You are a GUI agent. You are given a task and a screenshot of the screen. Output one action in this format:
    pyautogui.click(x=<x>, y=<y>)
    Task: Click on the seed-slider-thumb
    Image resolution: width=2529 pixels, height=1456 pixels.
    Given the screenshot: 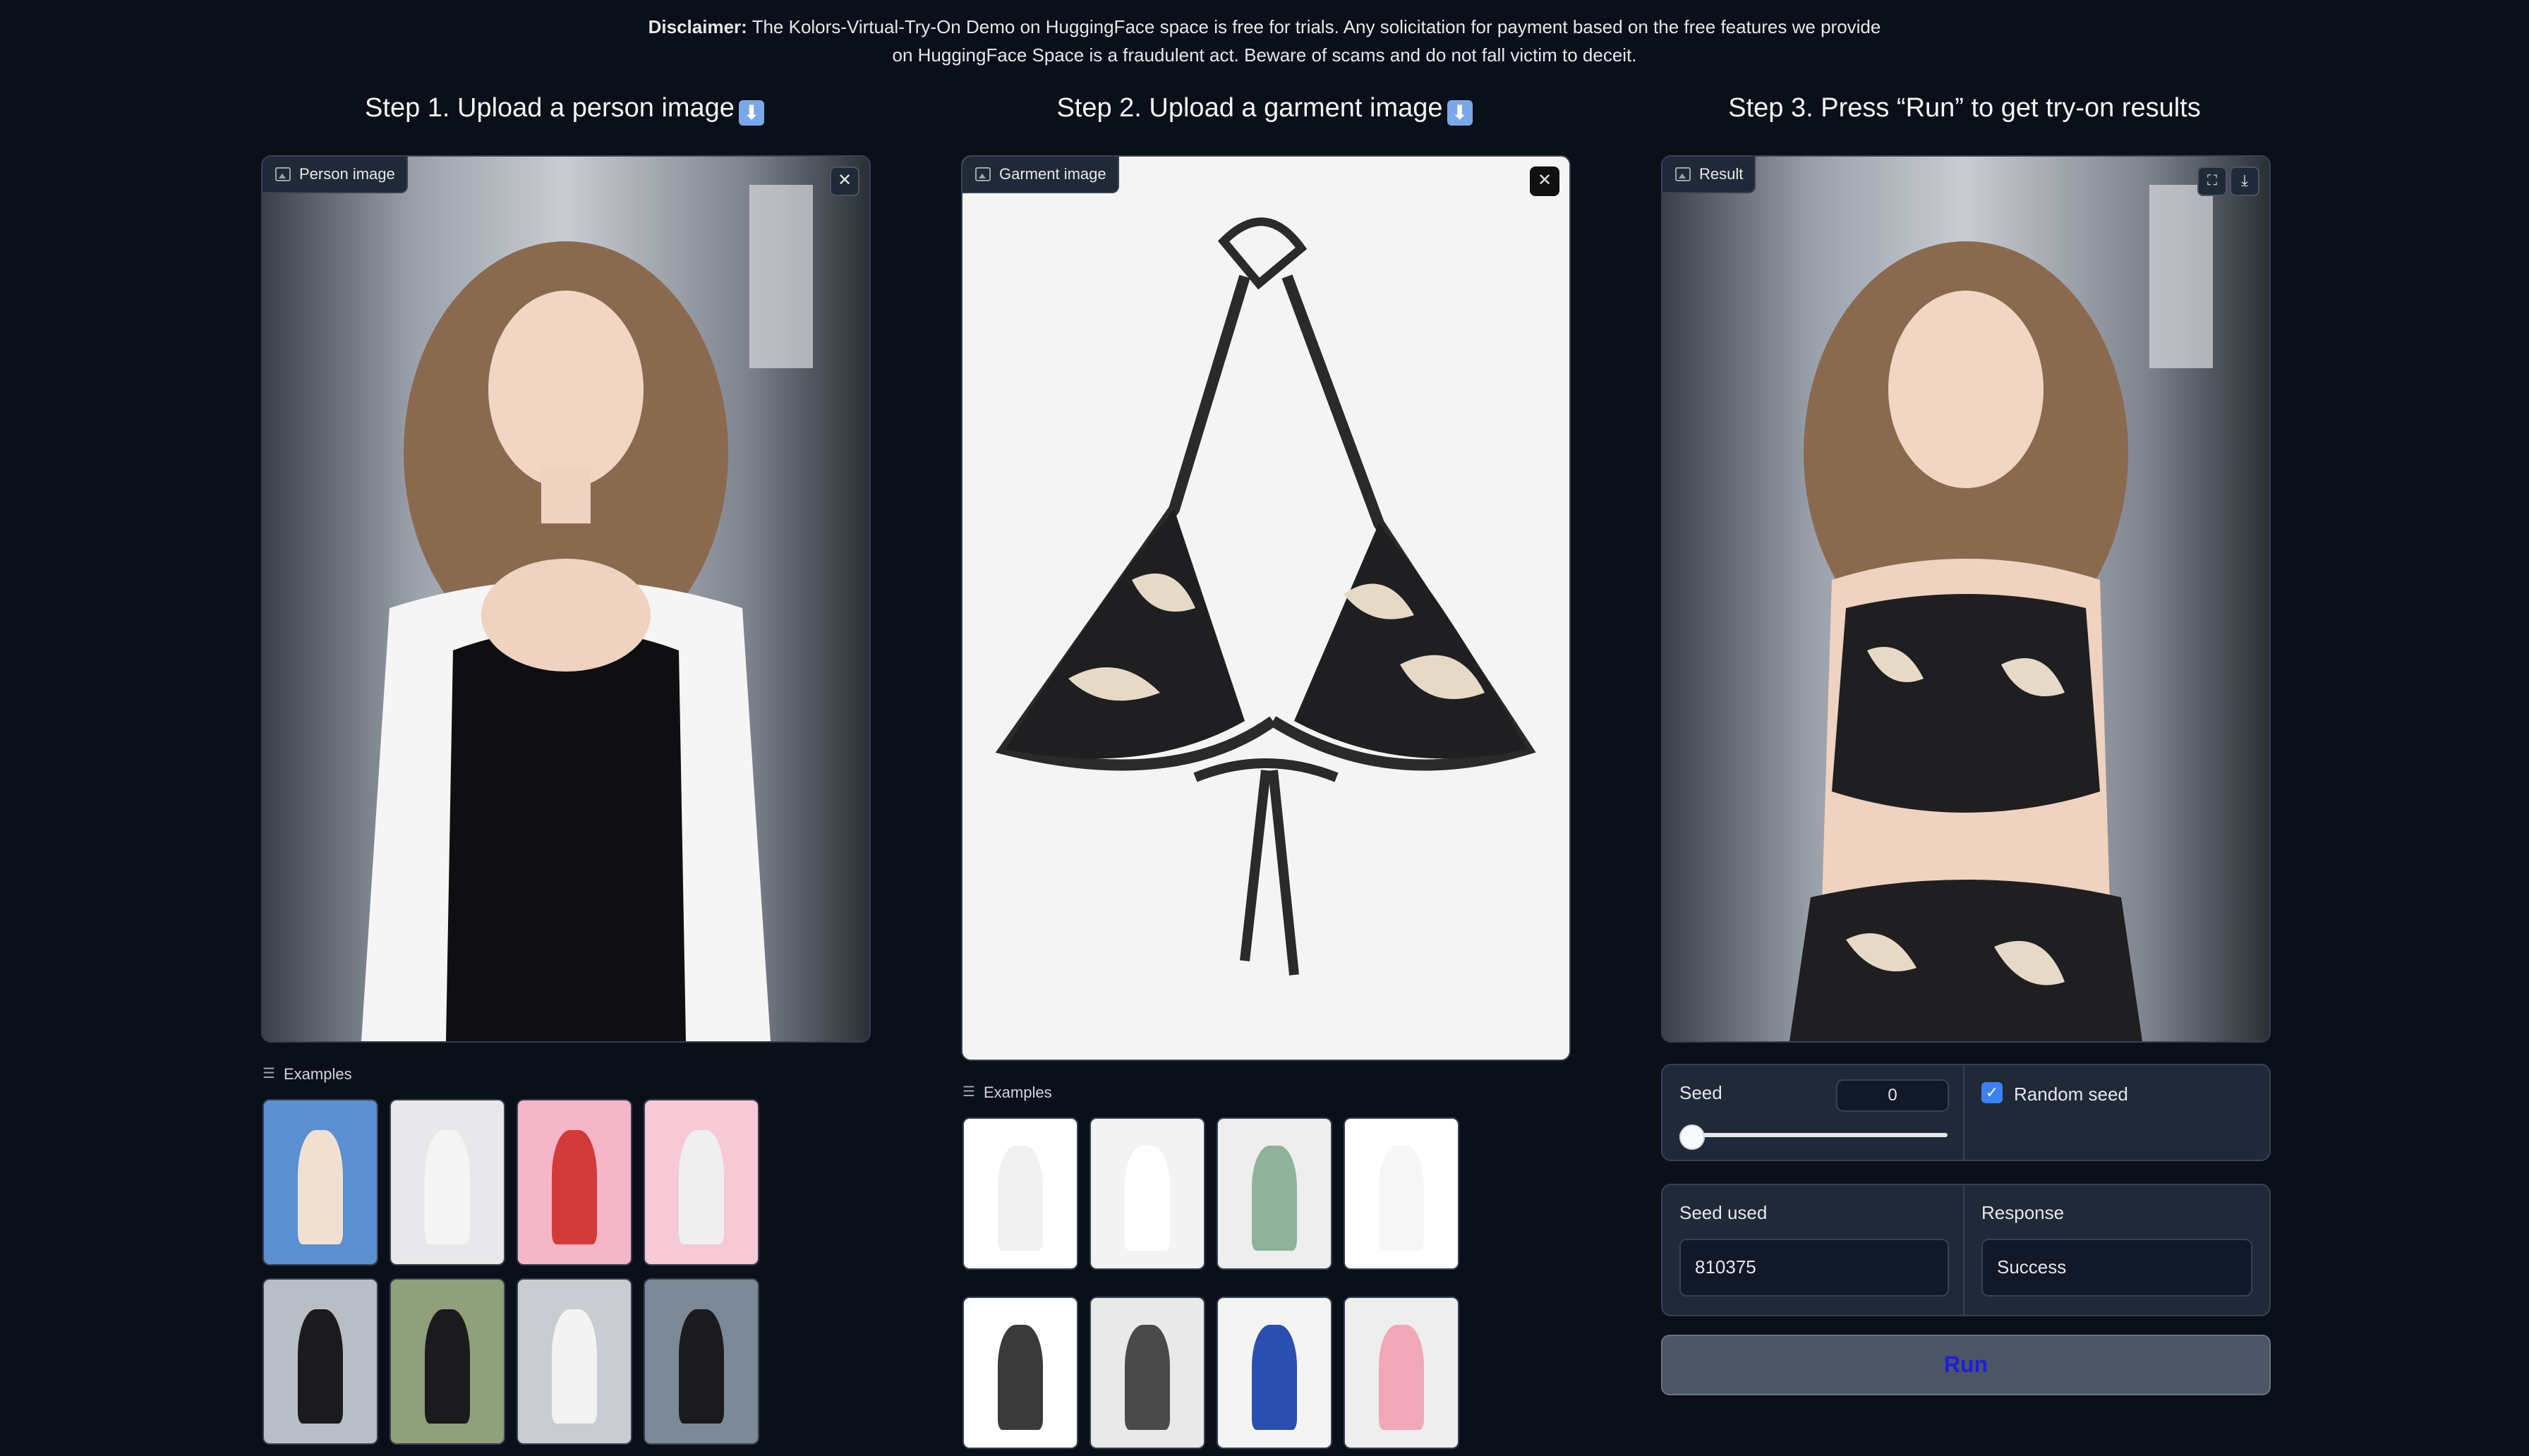 What is the action you would take?
    pyautogui.click(x=1692, y=1137)
    